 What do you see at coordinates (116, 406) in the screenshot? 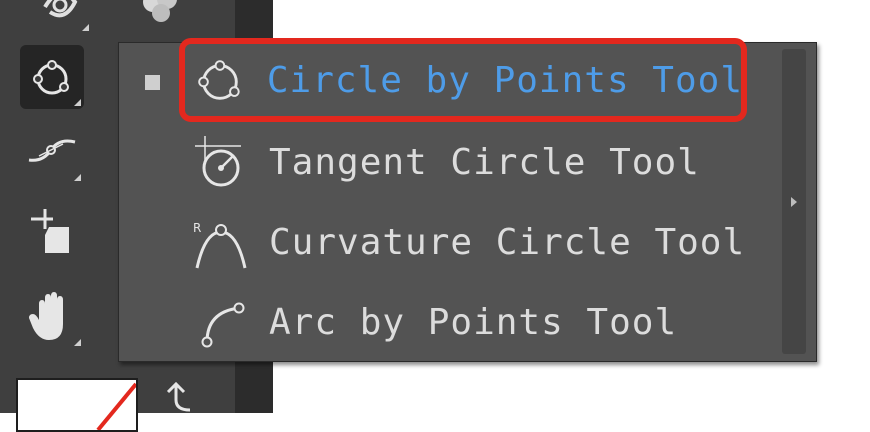
I see `no-fill-icon` at bounding box center [116, 406].